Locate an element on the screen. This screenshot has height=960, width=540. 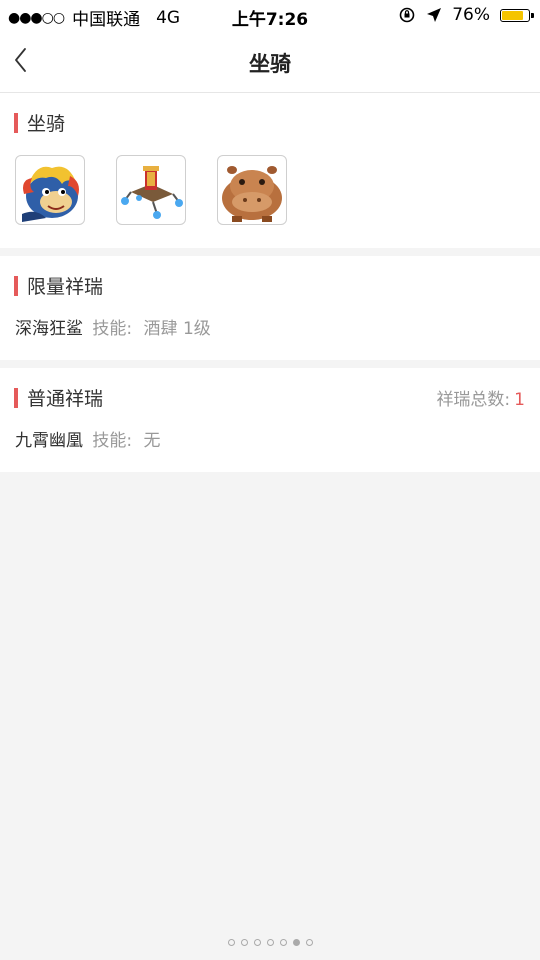
section-title-mounts: 坐骑 is located at coordinates (46, 124).